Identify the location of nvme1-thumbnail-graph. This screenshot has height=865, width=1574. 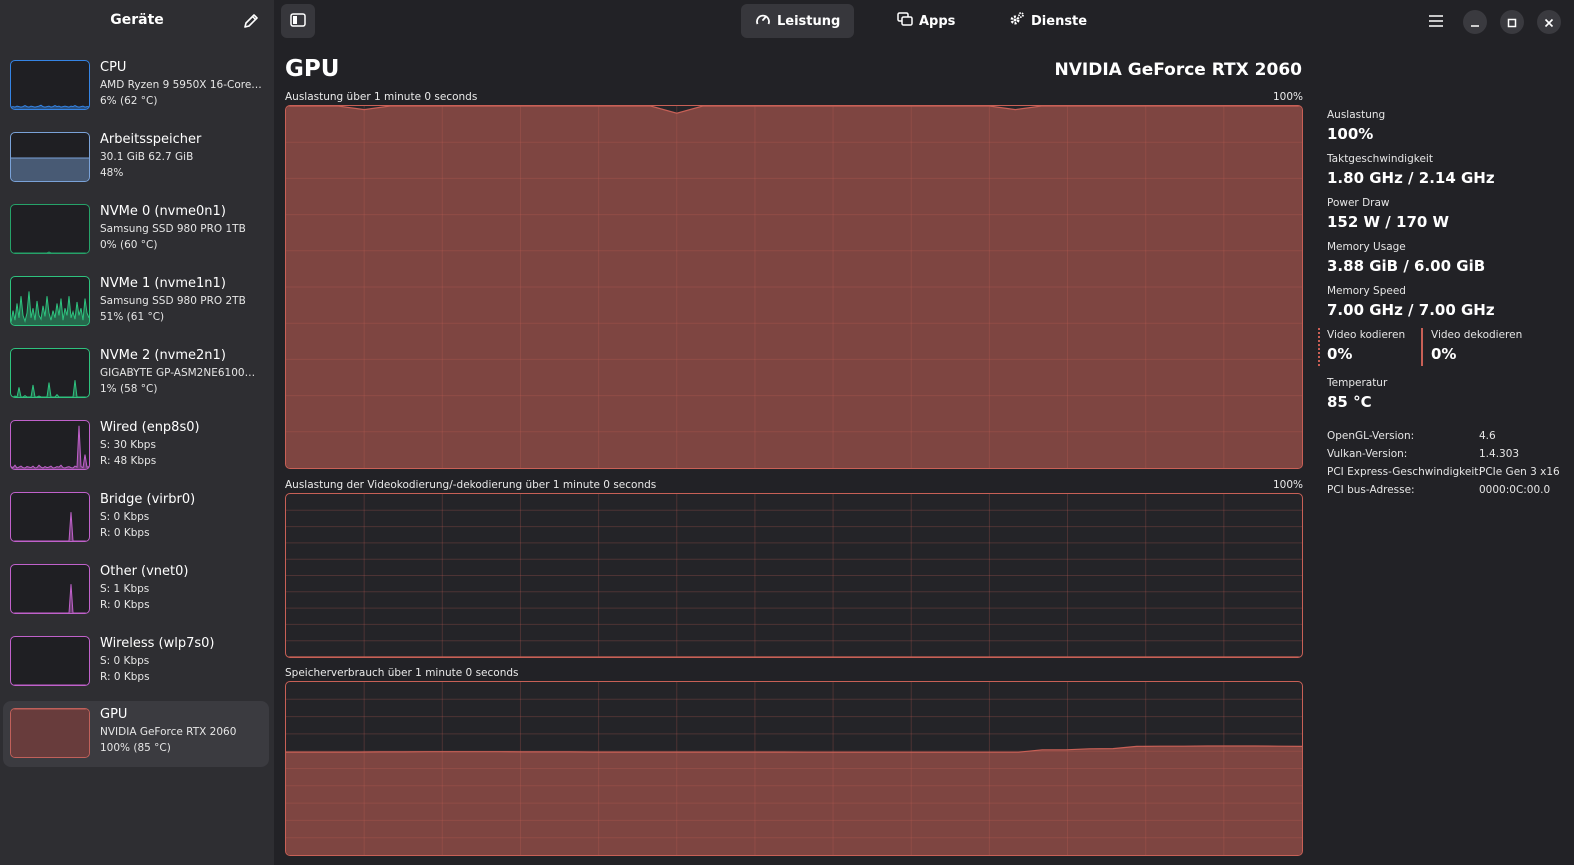
(50, 301).